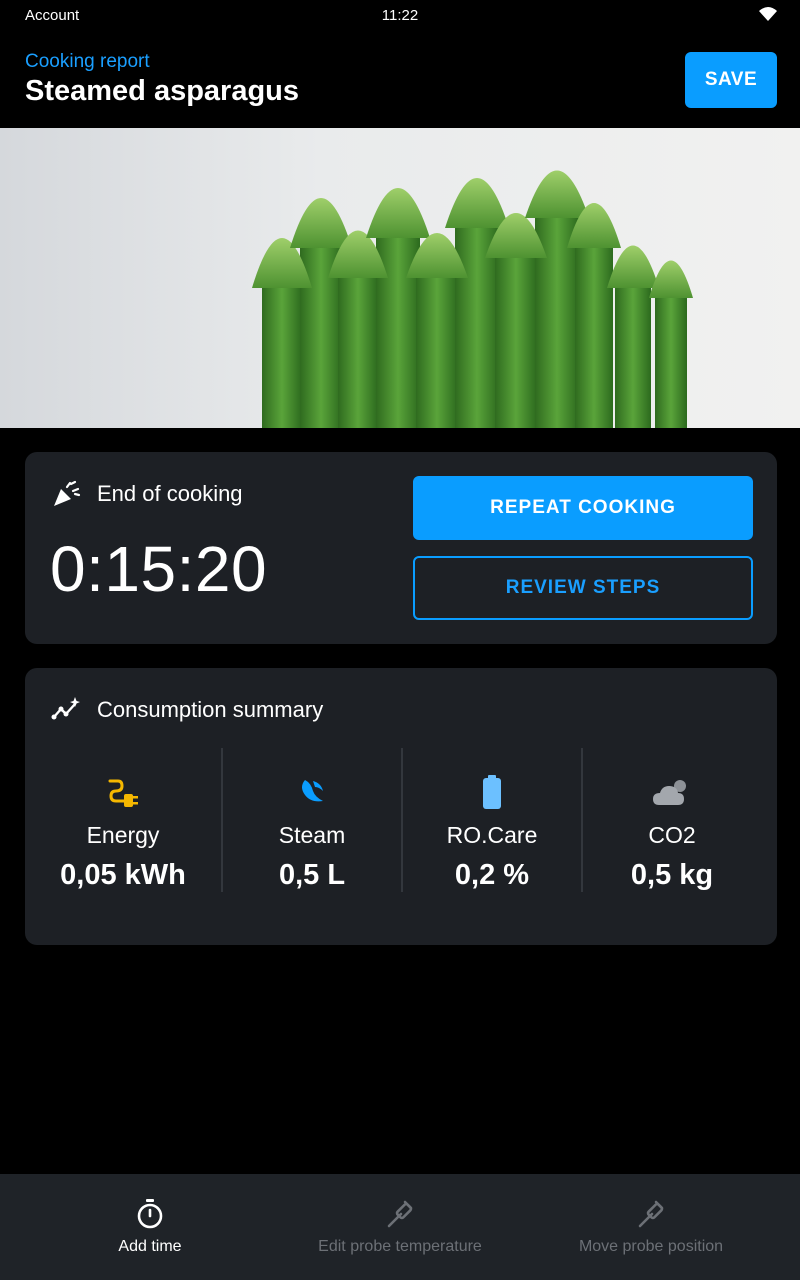 This screenshot has height=1280, width=800. What do you see at coordinates (672, 875) in the screenshot?
I see `metric-co2-value: 0,5 kg` at bounding box center [672, 875].